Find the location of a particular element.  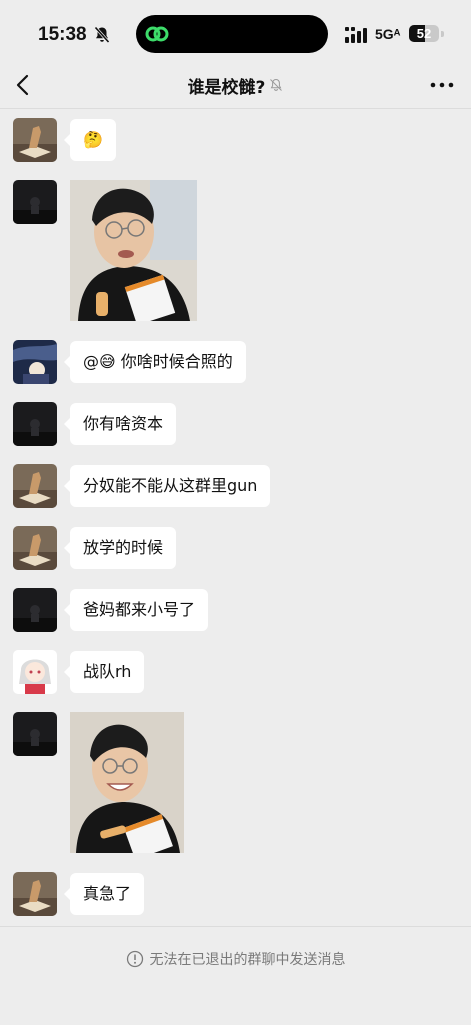

dynamic-island is located at coordinates (232, 34).